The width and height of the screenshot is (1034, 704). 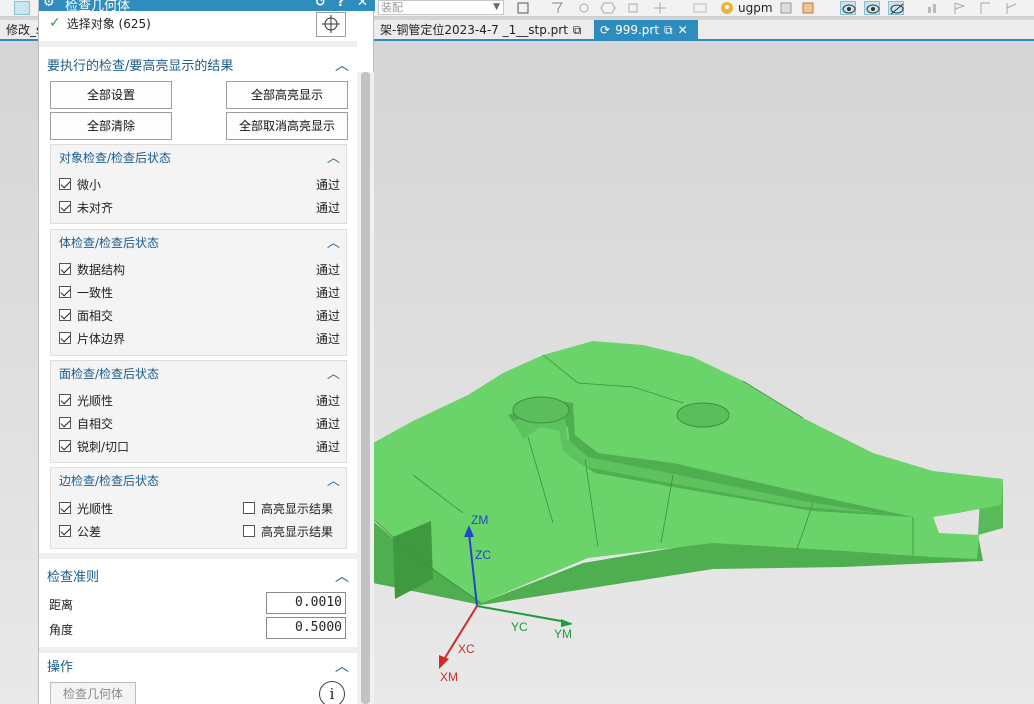 I want to click on check-label: 未对齐, so click(x=95, y=208).